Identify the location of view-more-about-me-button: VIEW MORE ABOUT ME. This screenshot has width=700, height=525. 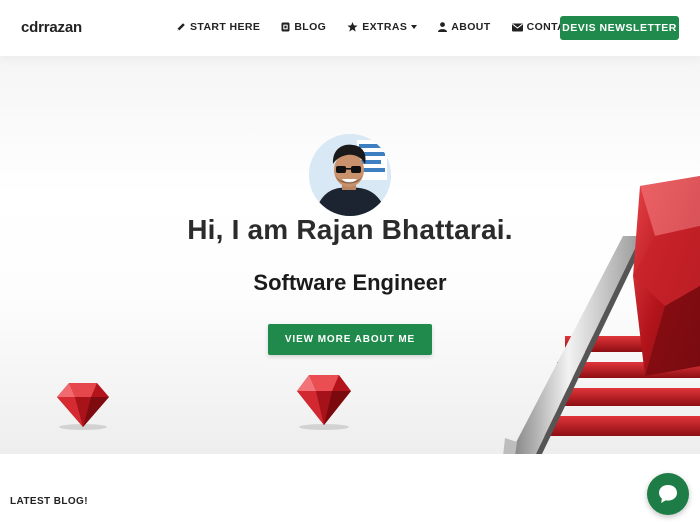
(350, 339).